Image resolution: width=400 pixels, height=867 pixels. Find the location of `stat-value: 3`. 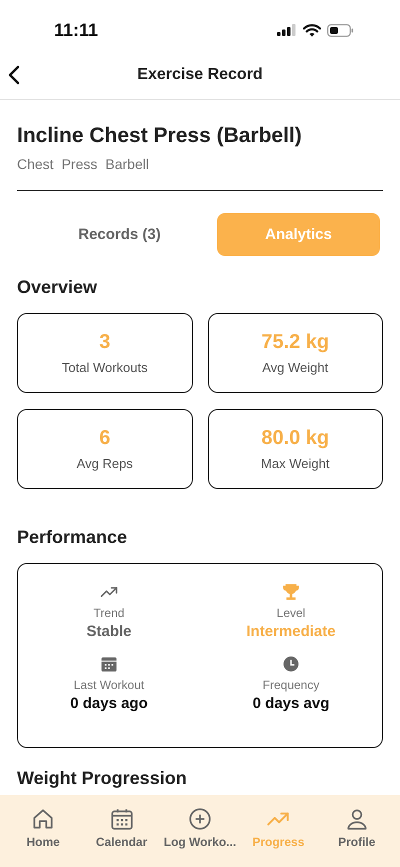

stat-value: 3 is located at coordinates (104, 342).